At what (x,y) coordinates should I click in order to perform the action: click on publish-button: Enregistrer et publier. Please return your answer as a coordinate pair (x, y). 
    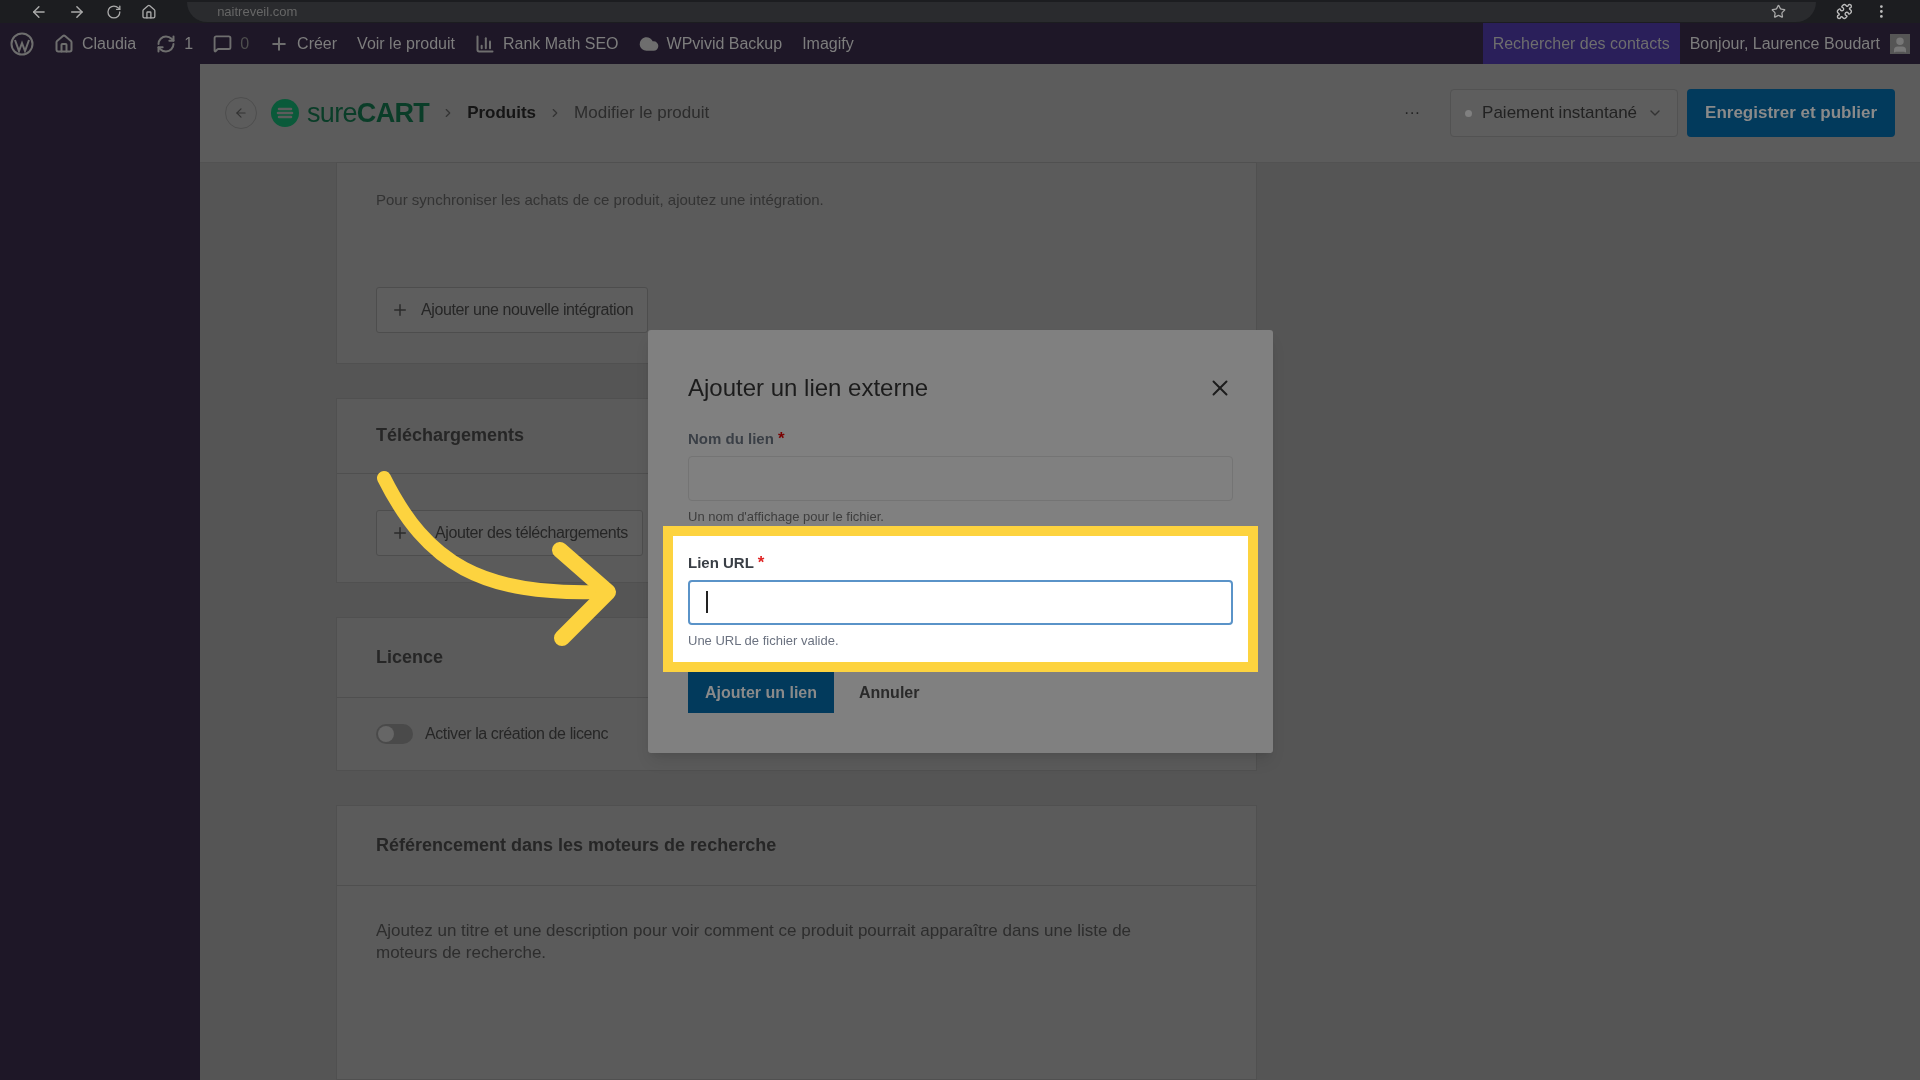
    Looking at the image, I should click on (1791, 113).